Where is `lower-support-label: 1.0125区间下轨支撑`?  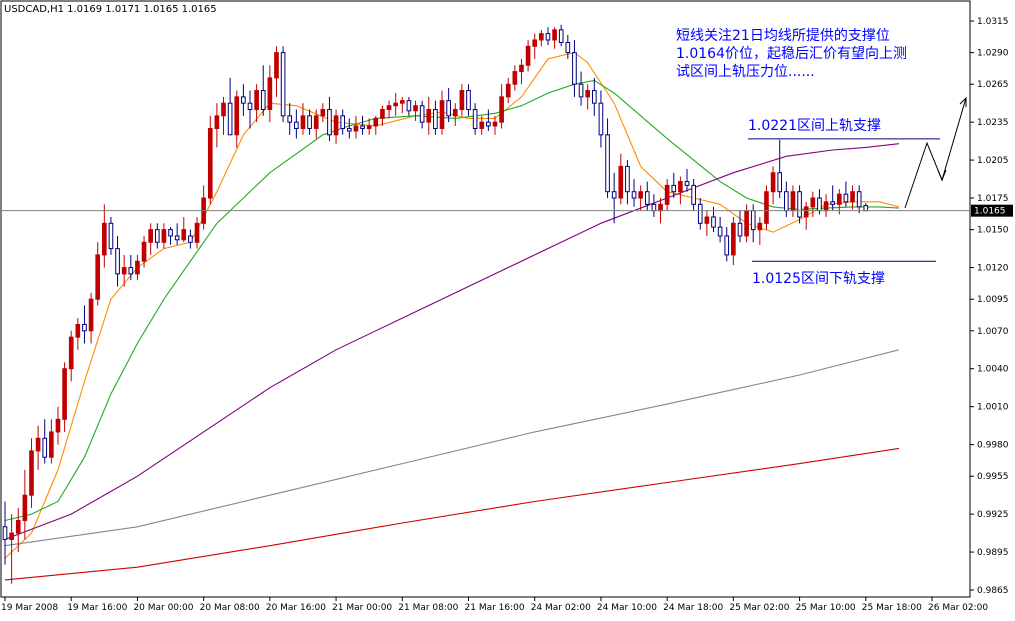
lower-support-label: 1.0125区间下轨支撑 is located at coordinates (818, 279).